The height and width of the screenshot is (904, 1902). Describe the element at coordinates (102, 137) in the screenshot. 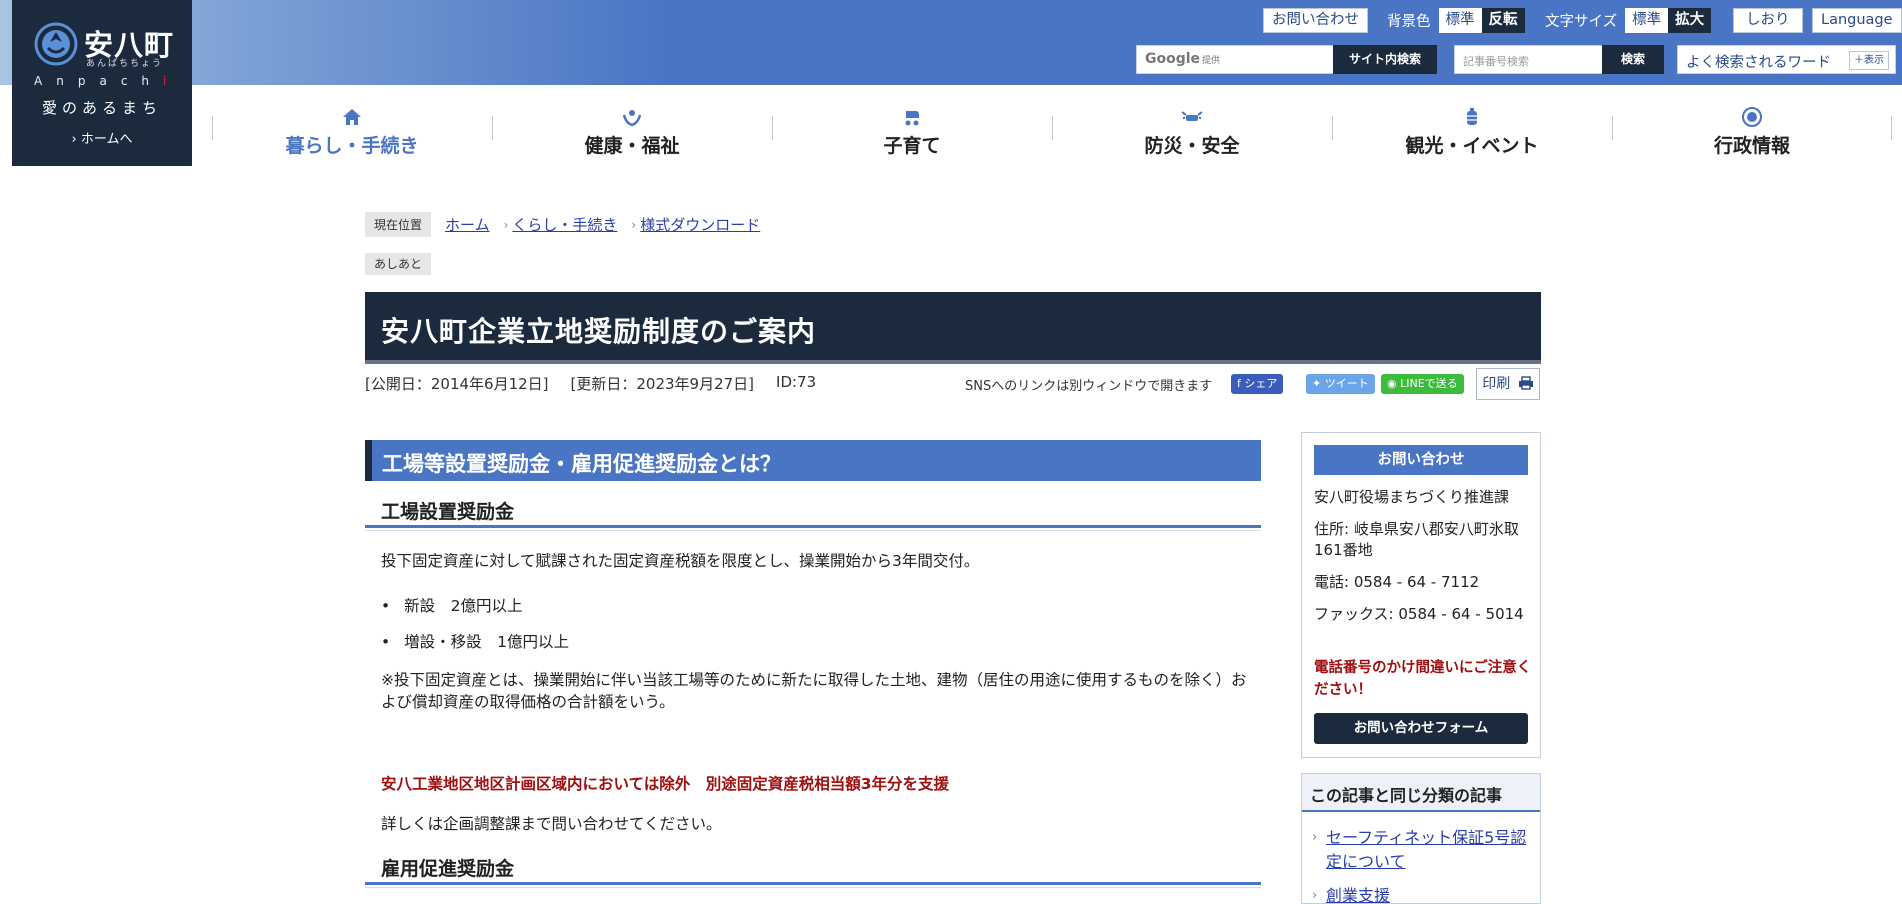

I see `home-link: › ホームへ` at that location.